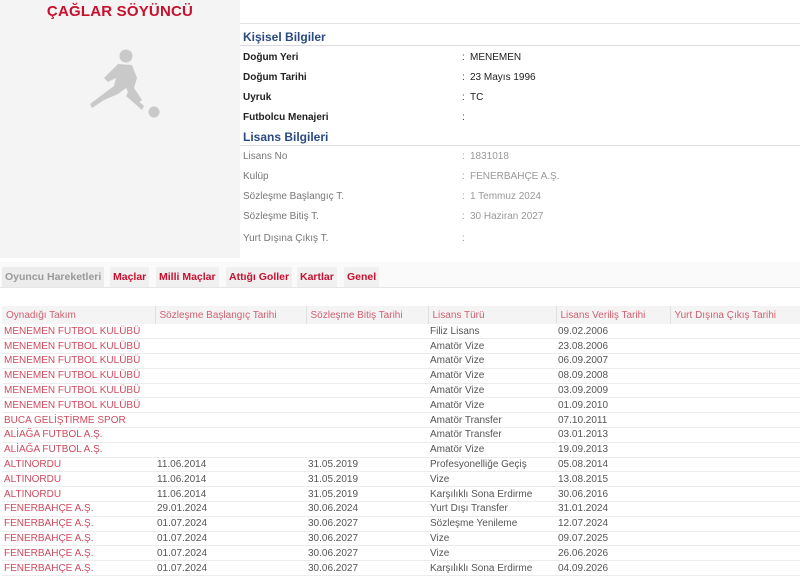  I want to click on license-date-cell: 05.08.2014, so click(613, 465).